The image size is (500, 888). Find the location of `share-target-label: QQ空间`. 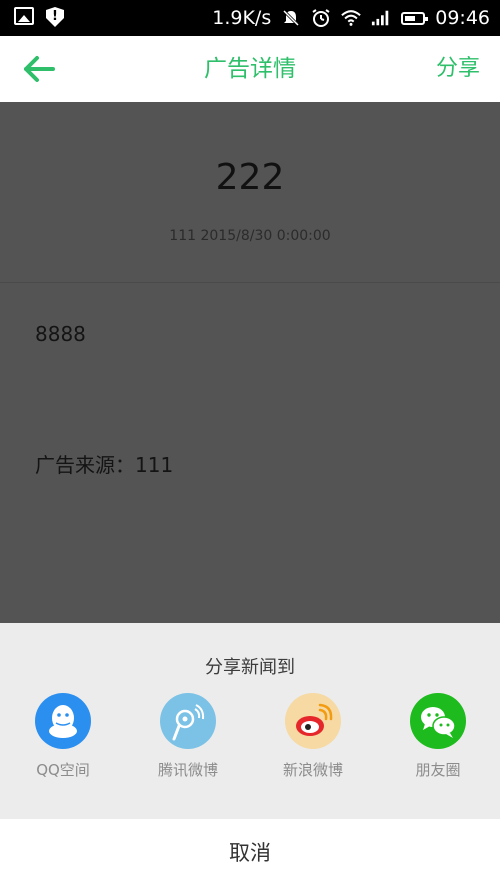

share-target-label: QQ空间 is located at coordinates (63, 770).